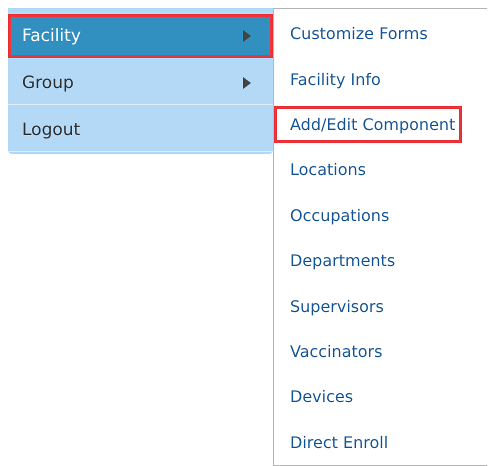  I want to click on menu-item: Facility, so click(140, 36).